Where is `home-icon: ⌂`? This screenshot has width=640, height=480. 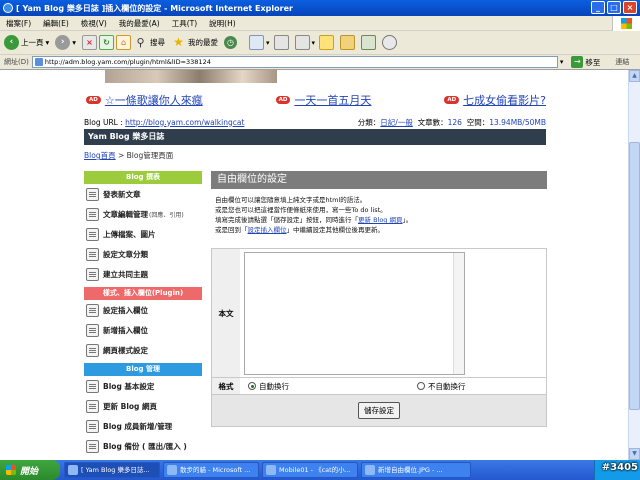 home-icon: ⌂ is located at coordinates (124, 42).